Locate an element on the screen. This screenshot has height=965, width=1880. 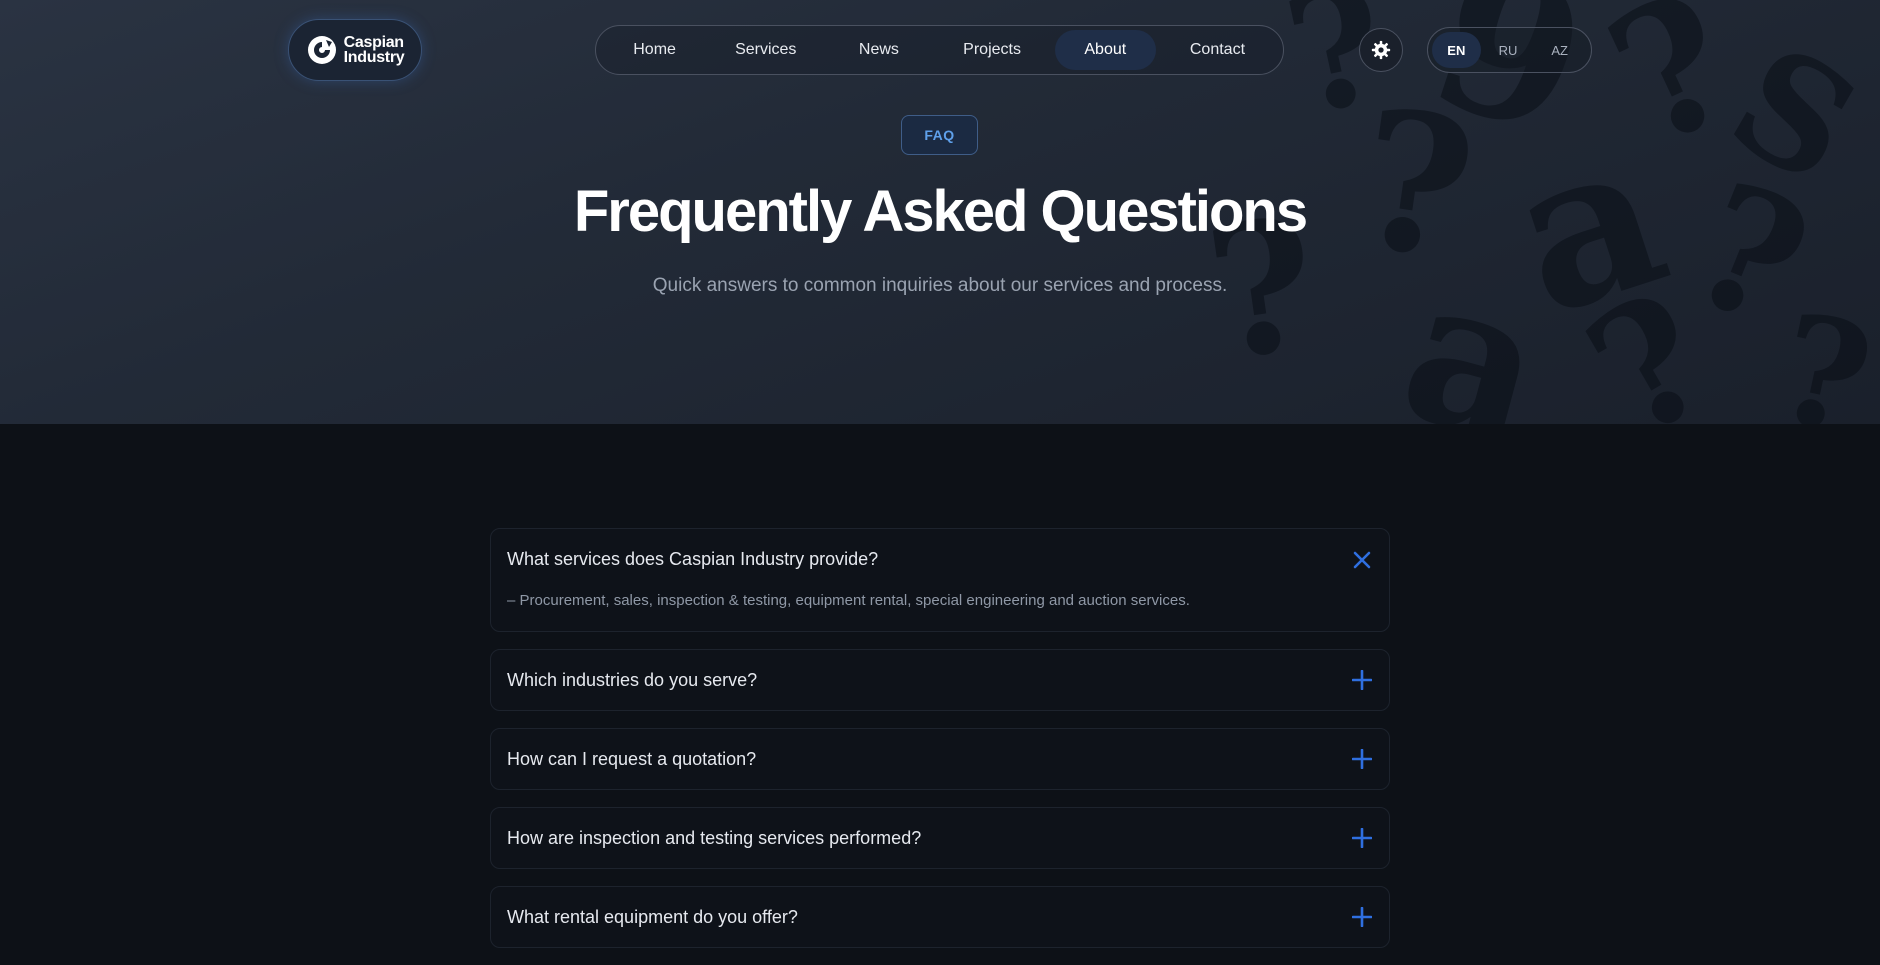
faq-question-toggle: How can I request a quotation? is located at coordinates (940, 759).